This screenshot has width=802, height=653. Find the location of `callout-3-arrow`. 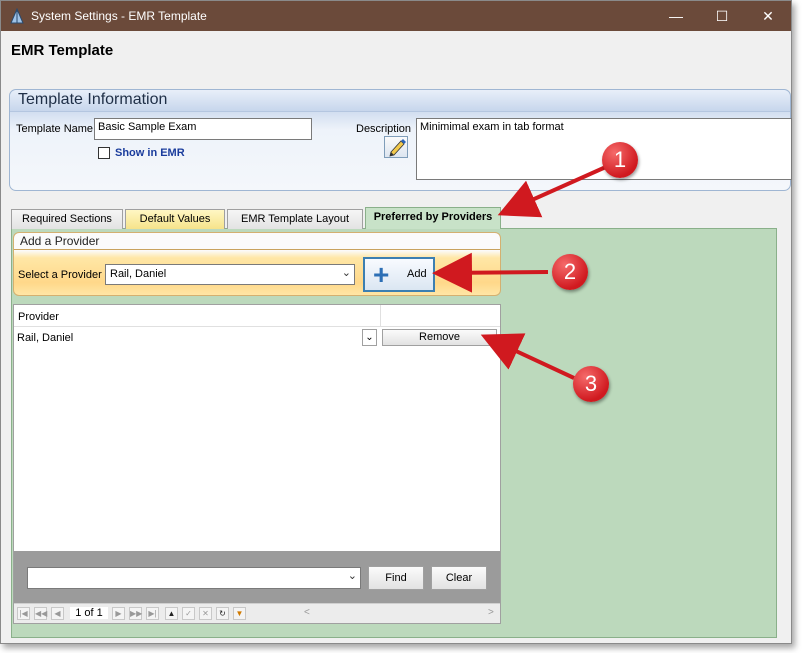

callout-3-arrow is located at coordinates (527, 356).